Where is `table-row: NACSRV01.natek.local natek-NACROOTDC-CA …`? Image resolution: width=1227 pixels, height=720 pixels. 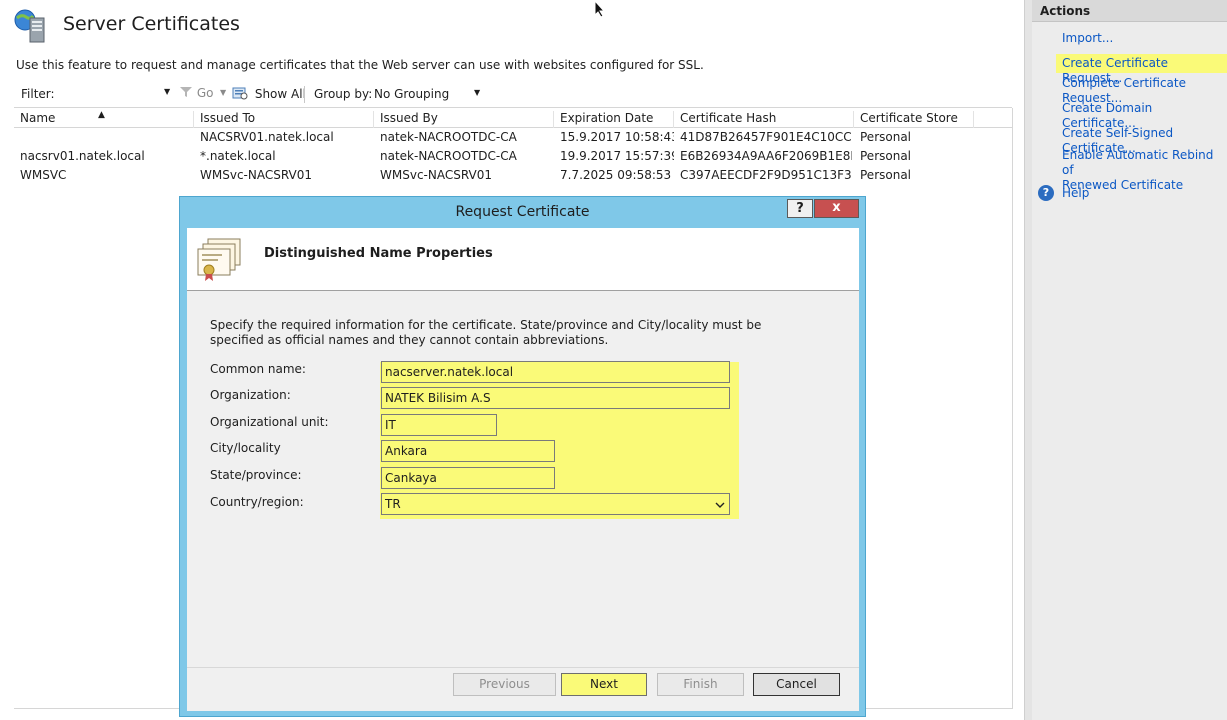
table-row: NACSRV01.natek.local natek-NACROOTDC-CA … is located at coordinates (513, 137).